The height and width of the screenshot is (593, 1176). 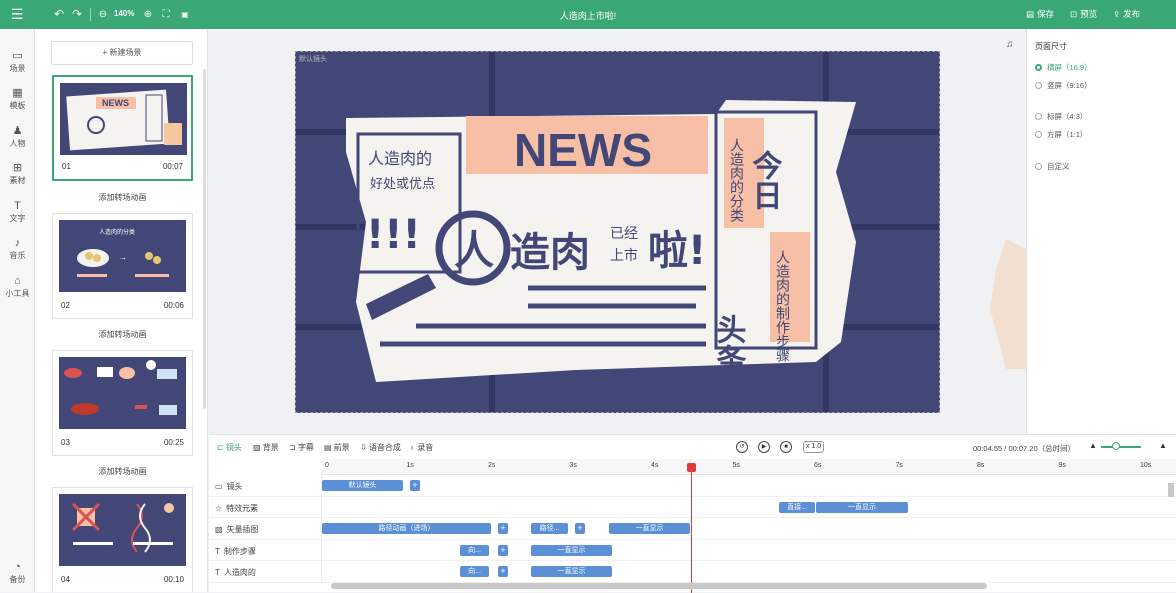 I want to click on save-button: ▤ 保存, so click(x=1040, y=14).